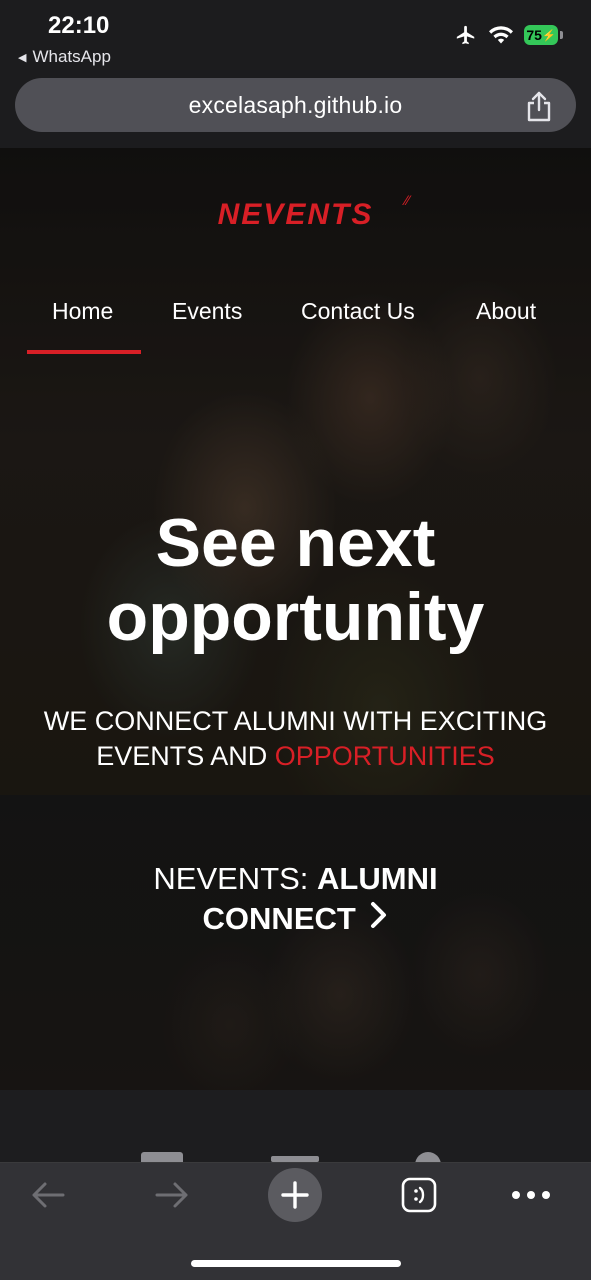 The image size is (591, 1280). I want to click on calendar-icon, so click(162, 1157).